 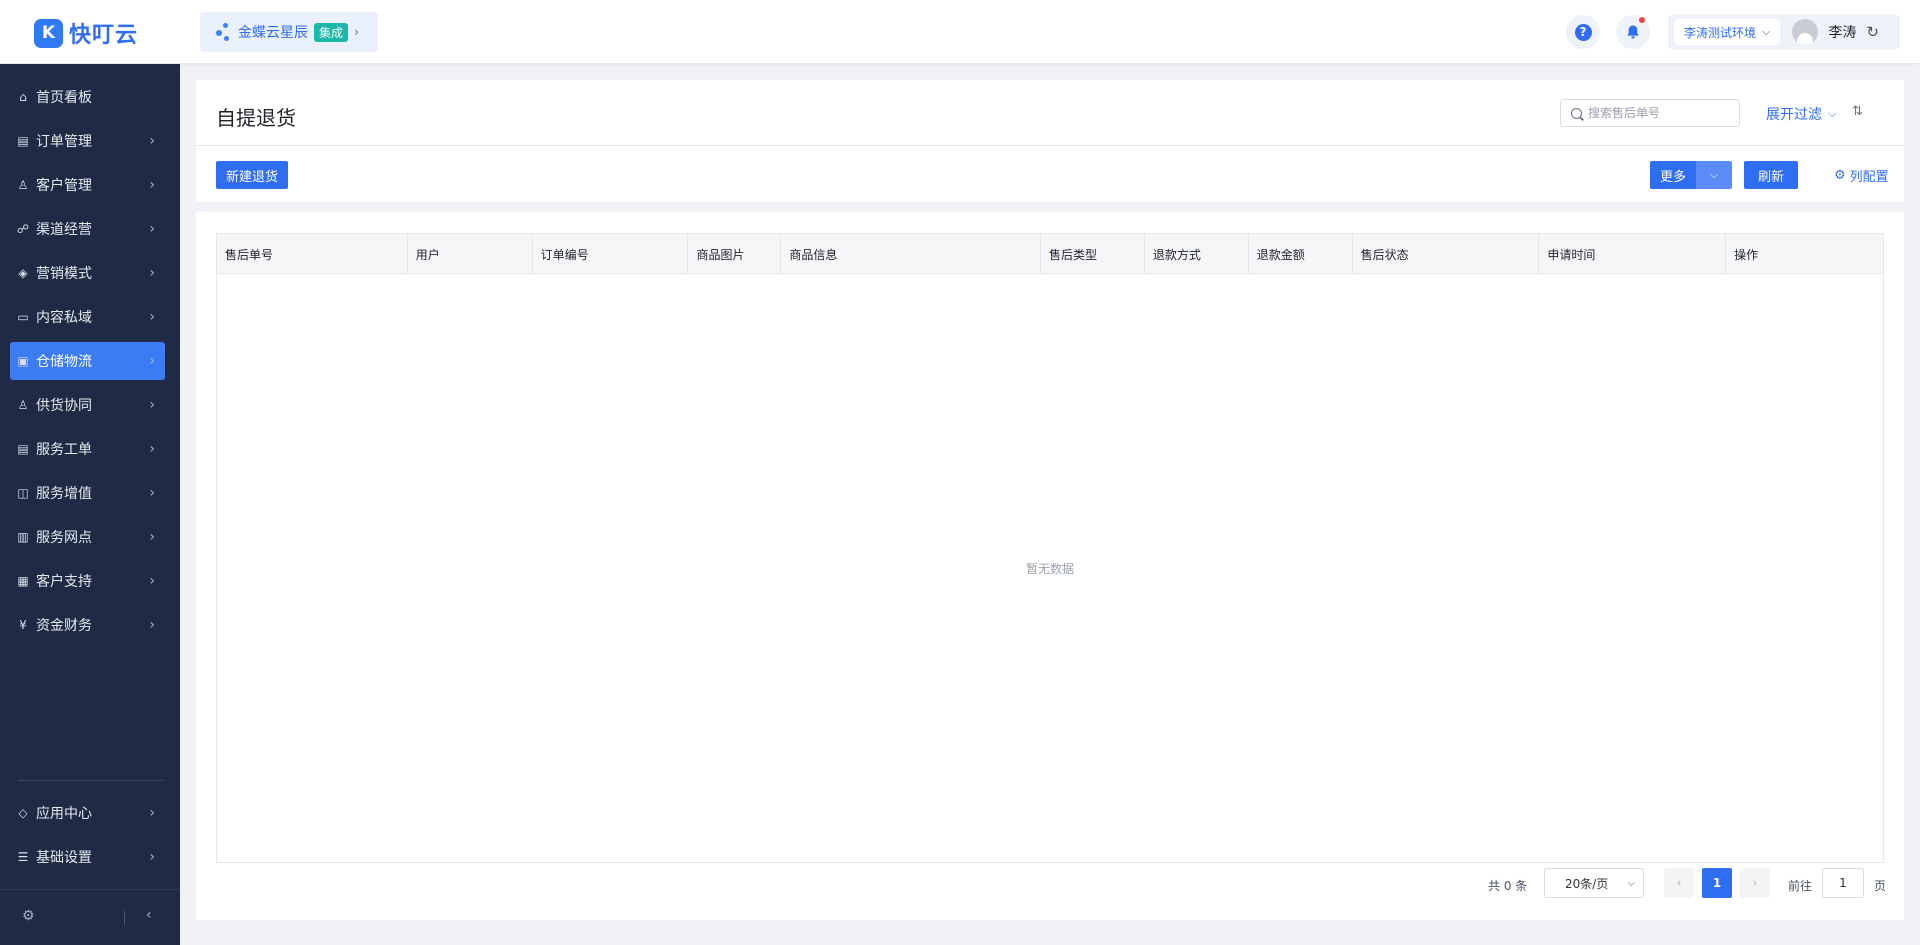 What do you see at coordinates (87, 537) in the screenshot?
I see `sidebar-item-store: ▥ 服务网点 ›` at bounding box center [87, 537].